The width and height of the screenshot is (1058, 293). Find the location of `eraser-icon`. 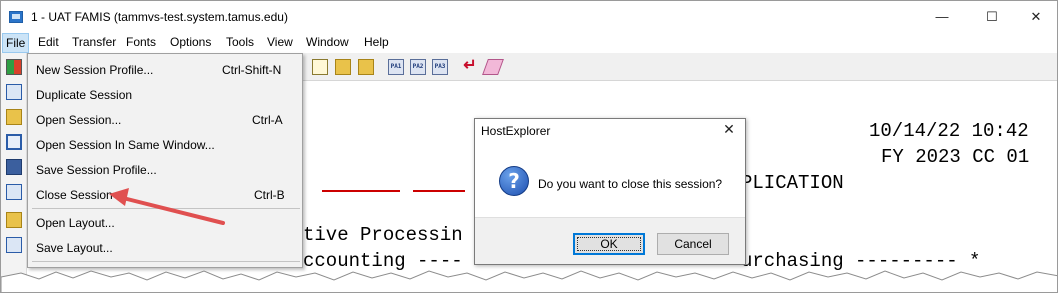

eraser-icon is located at coordinates (493, 67).